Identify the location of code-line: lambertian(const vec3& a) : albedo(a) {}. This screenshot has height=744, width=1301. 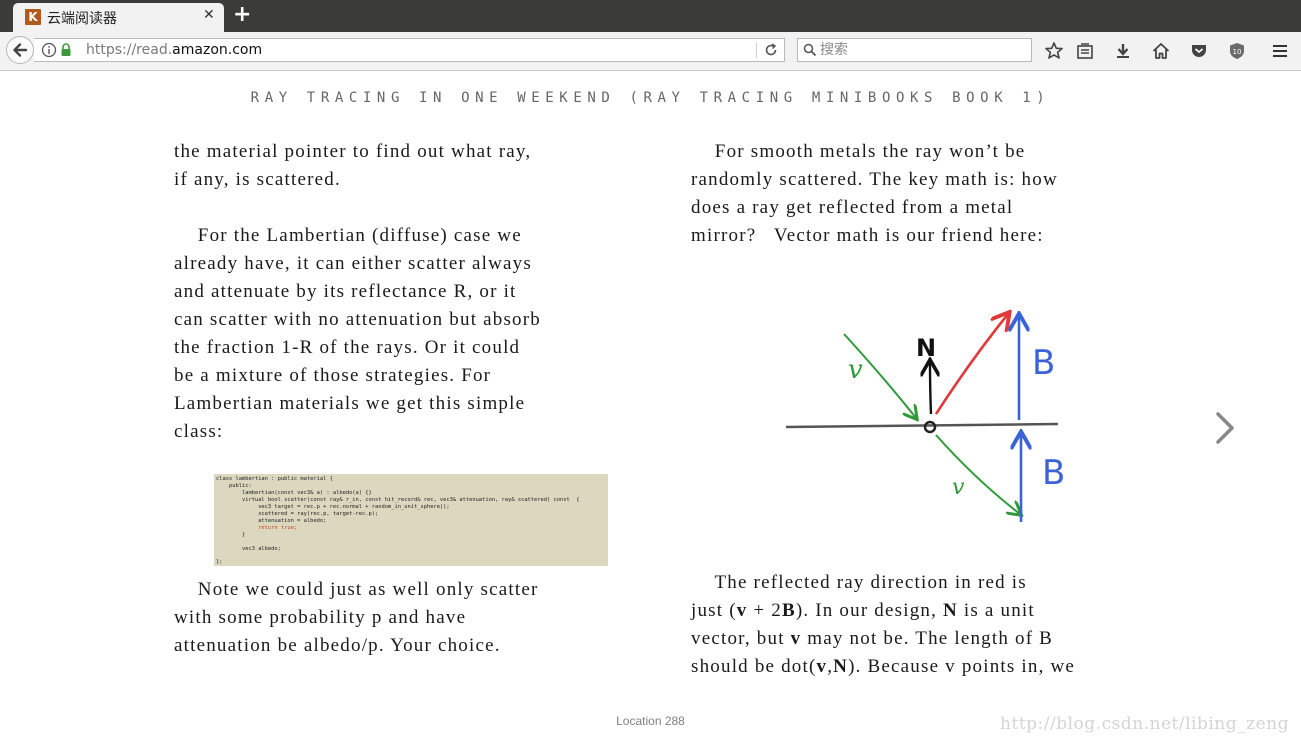
(294, 493).